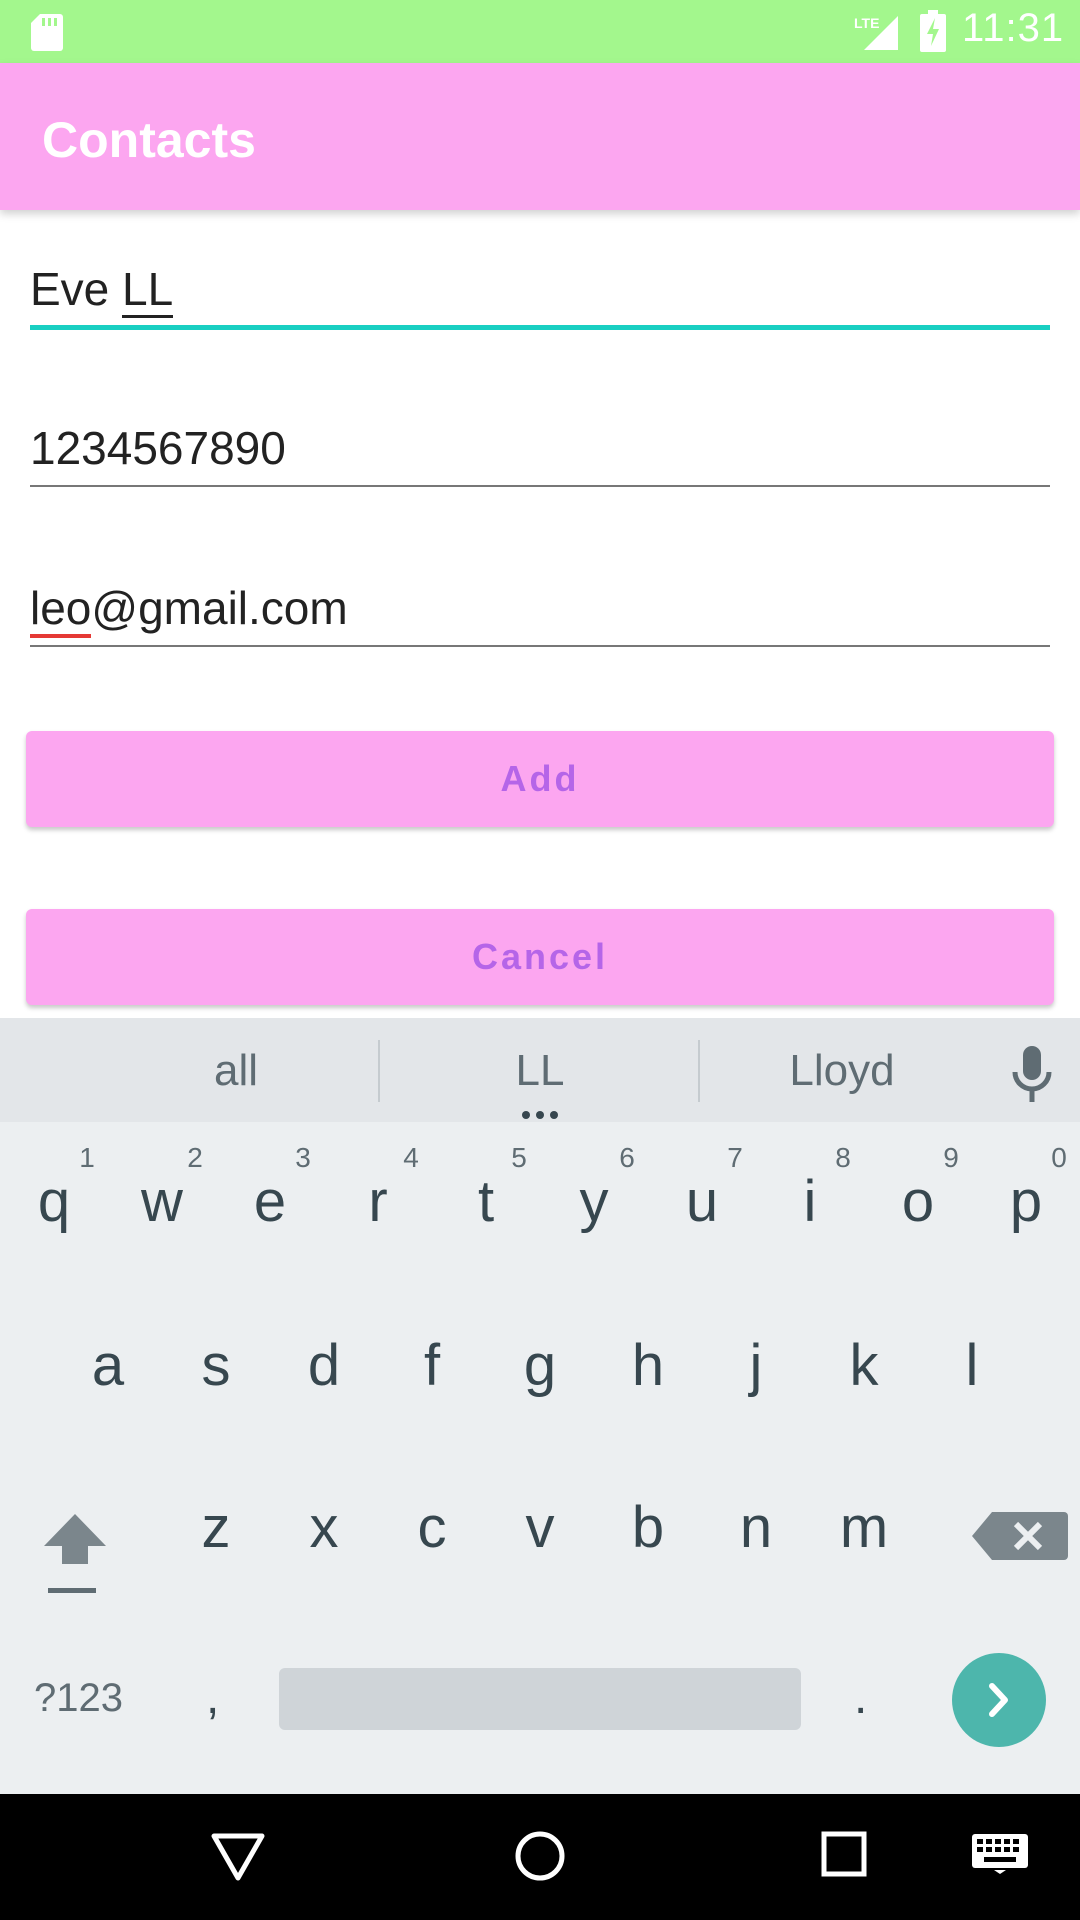 This screenshot has width=1080, height=1920. Describe the element at coordinates (540, 327) in the screenshot. I see `name-field-underline` at that location.